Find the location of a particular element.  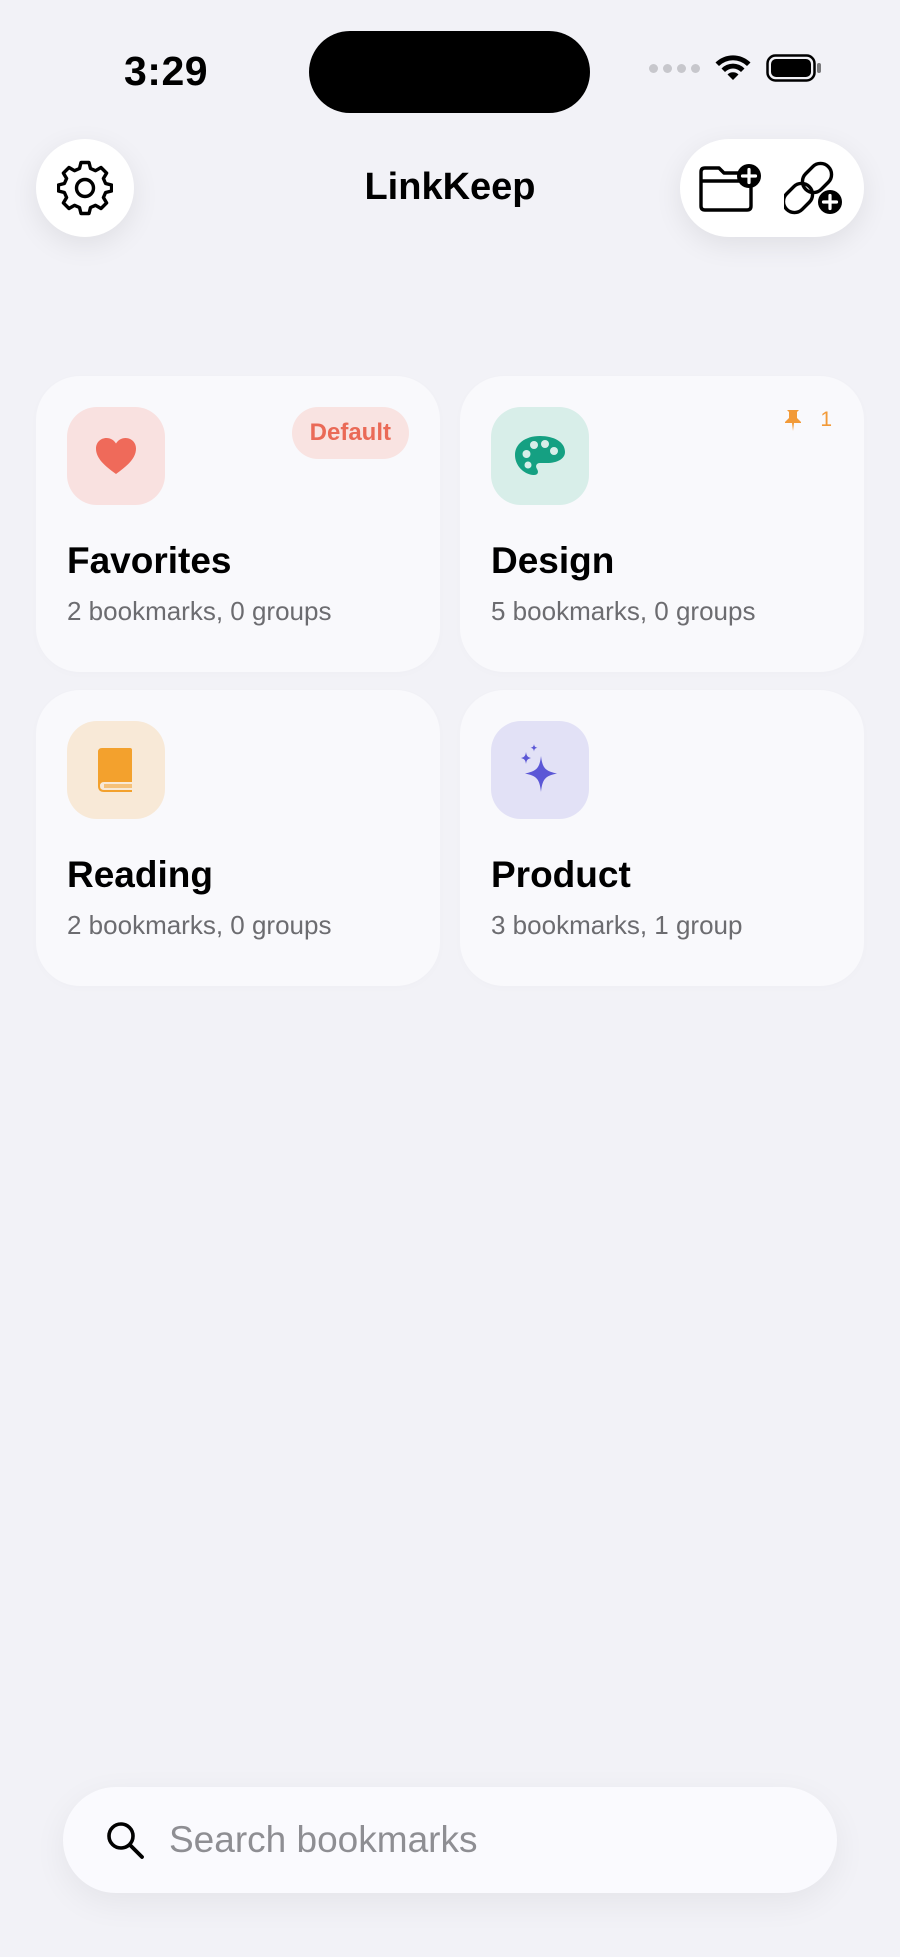

collection-title: Design is located at coordinates (553, 560).